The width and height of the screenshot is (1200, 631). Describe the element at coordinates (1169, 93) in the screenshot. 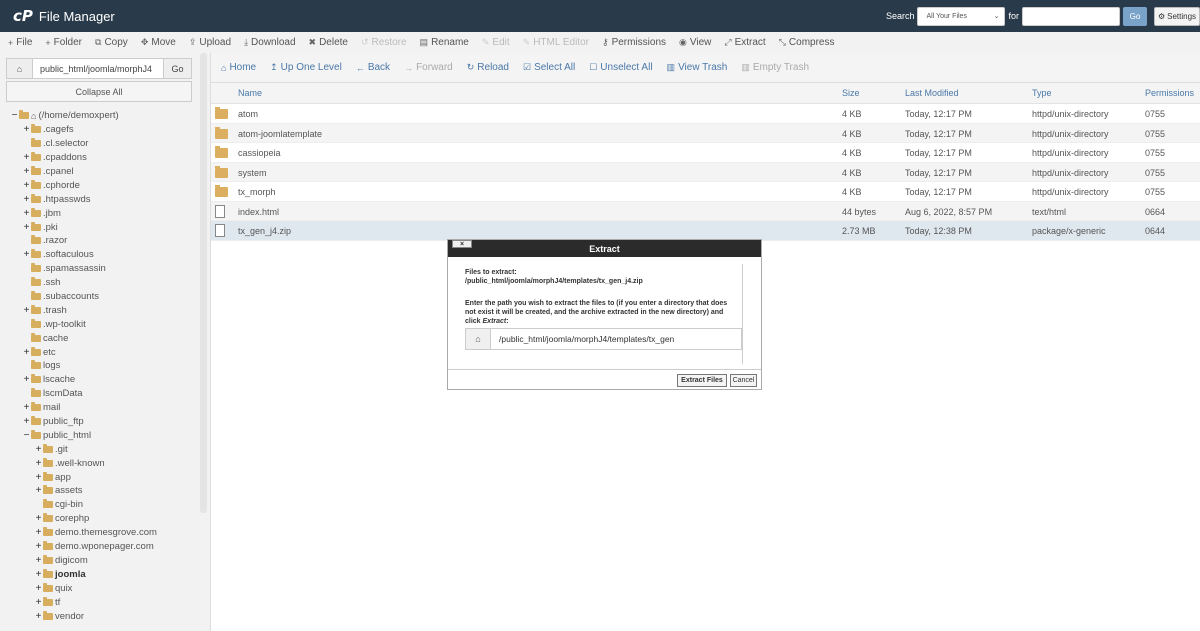

I see `column-permissions: Permissions` at that location.